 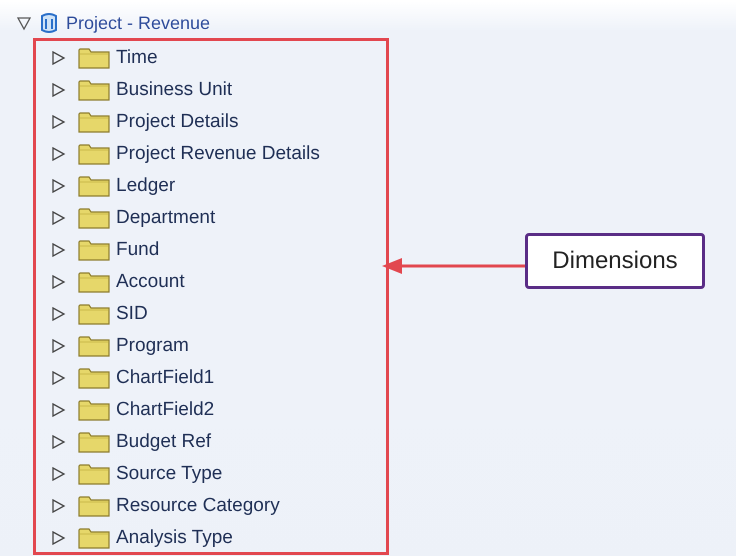 What do you see at coordinates (169, 474) in the screenshot?
I see `tree-item-label: Source Type` at bounding box center [169, 474].